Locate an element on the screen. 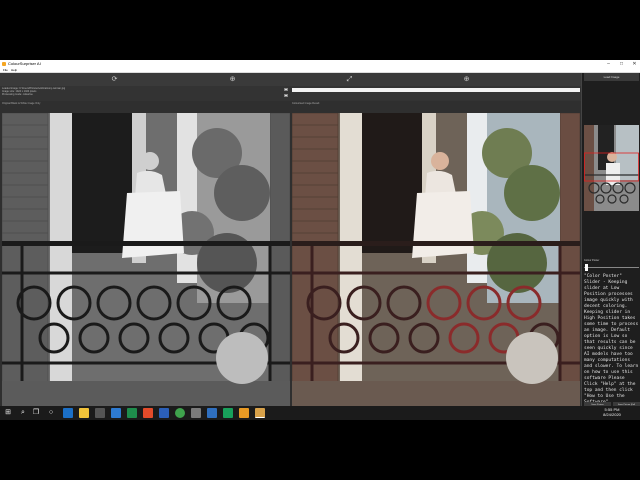  load-image-button: Load Image is located at coordinates (611, 77).